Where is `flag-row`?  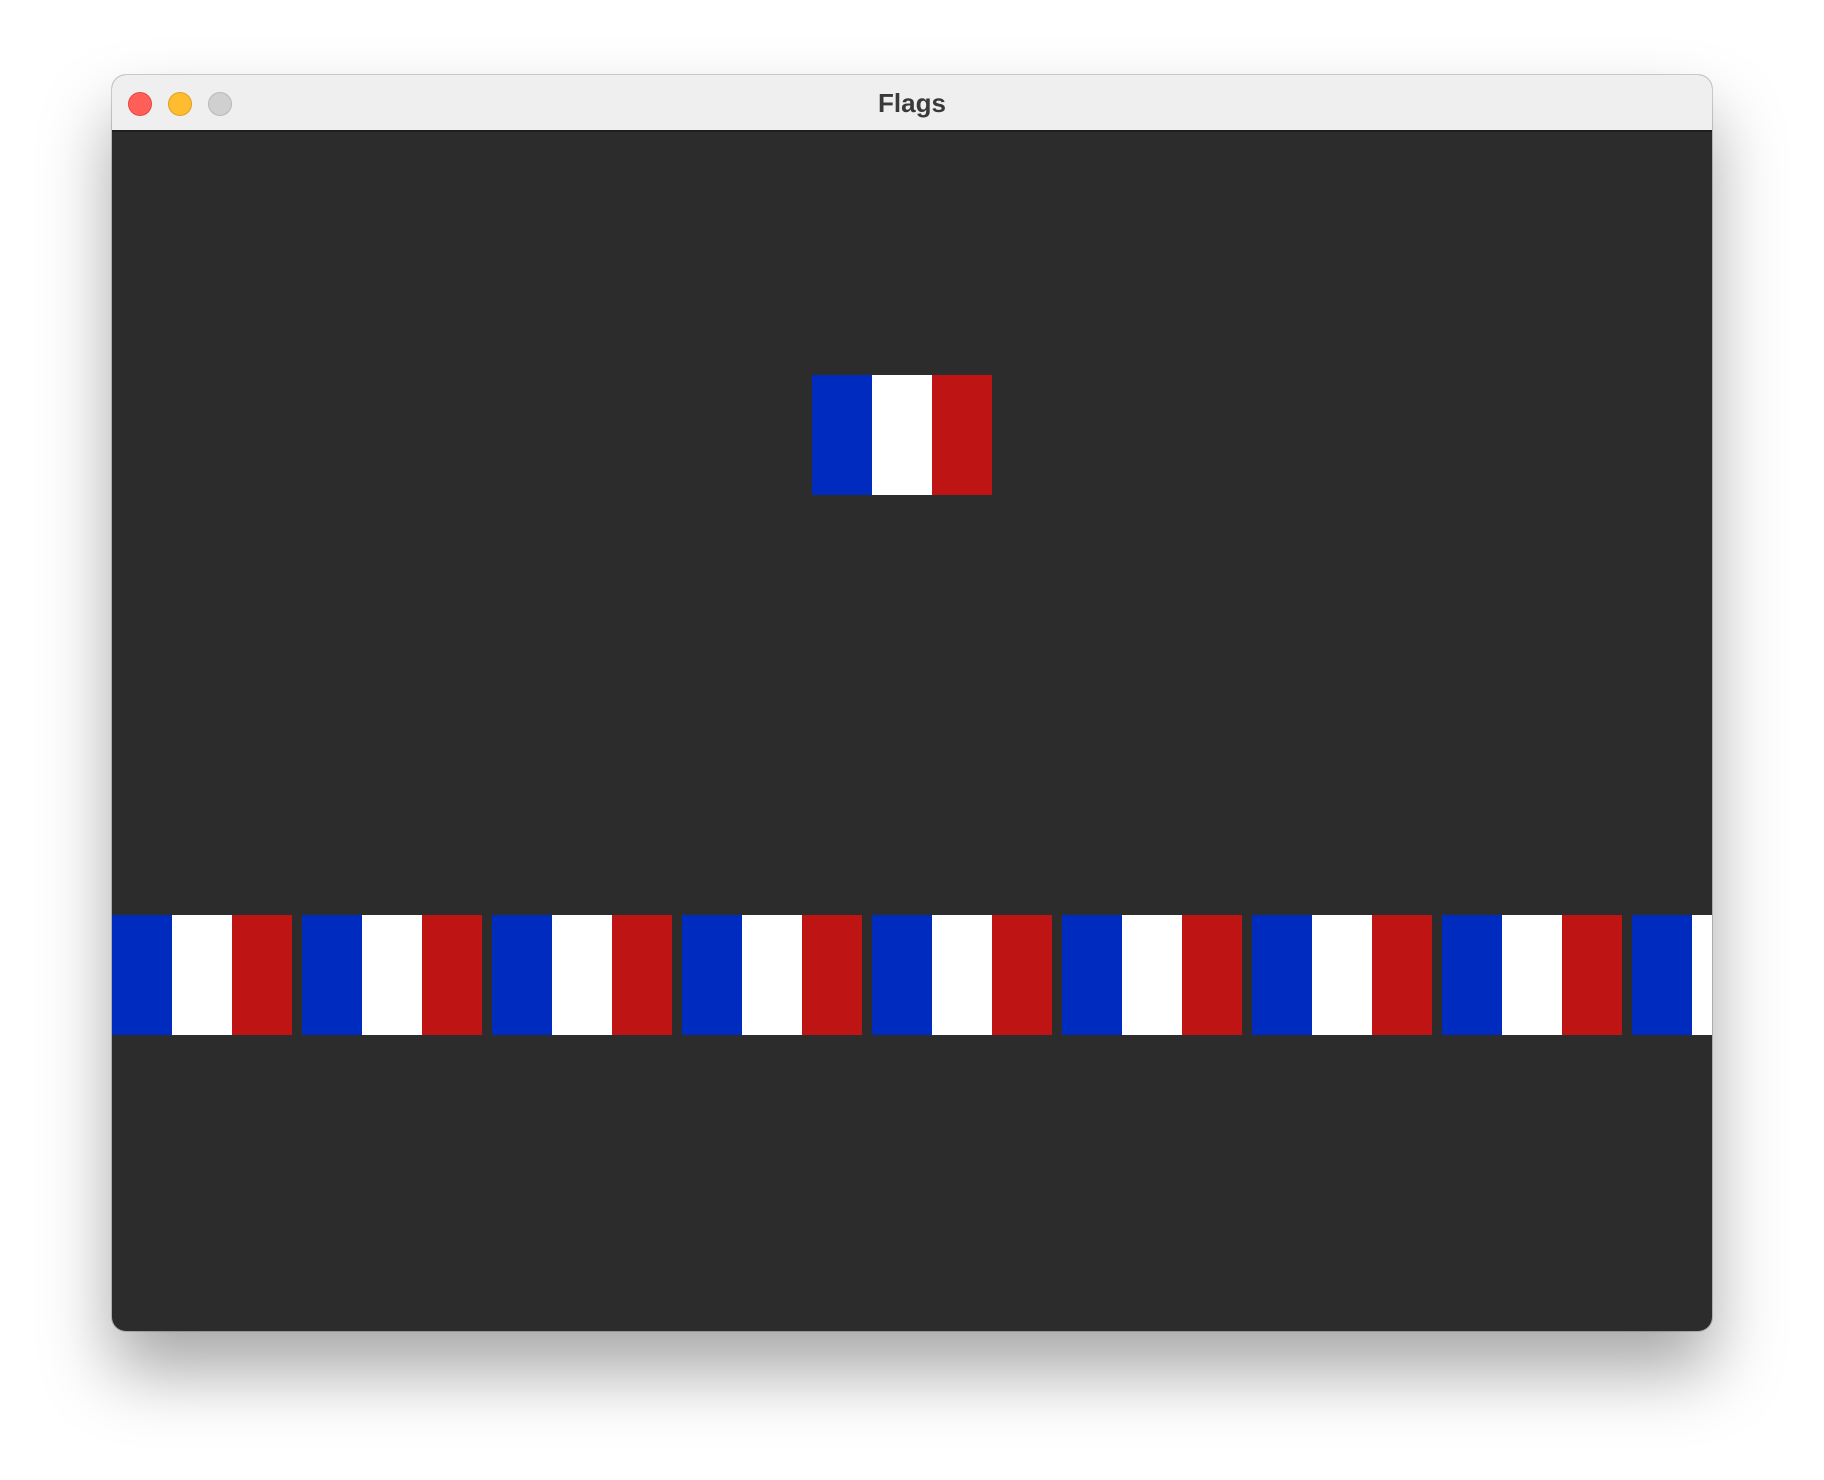 flag-row is located at coordinates (912, 975).